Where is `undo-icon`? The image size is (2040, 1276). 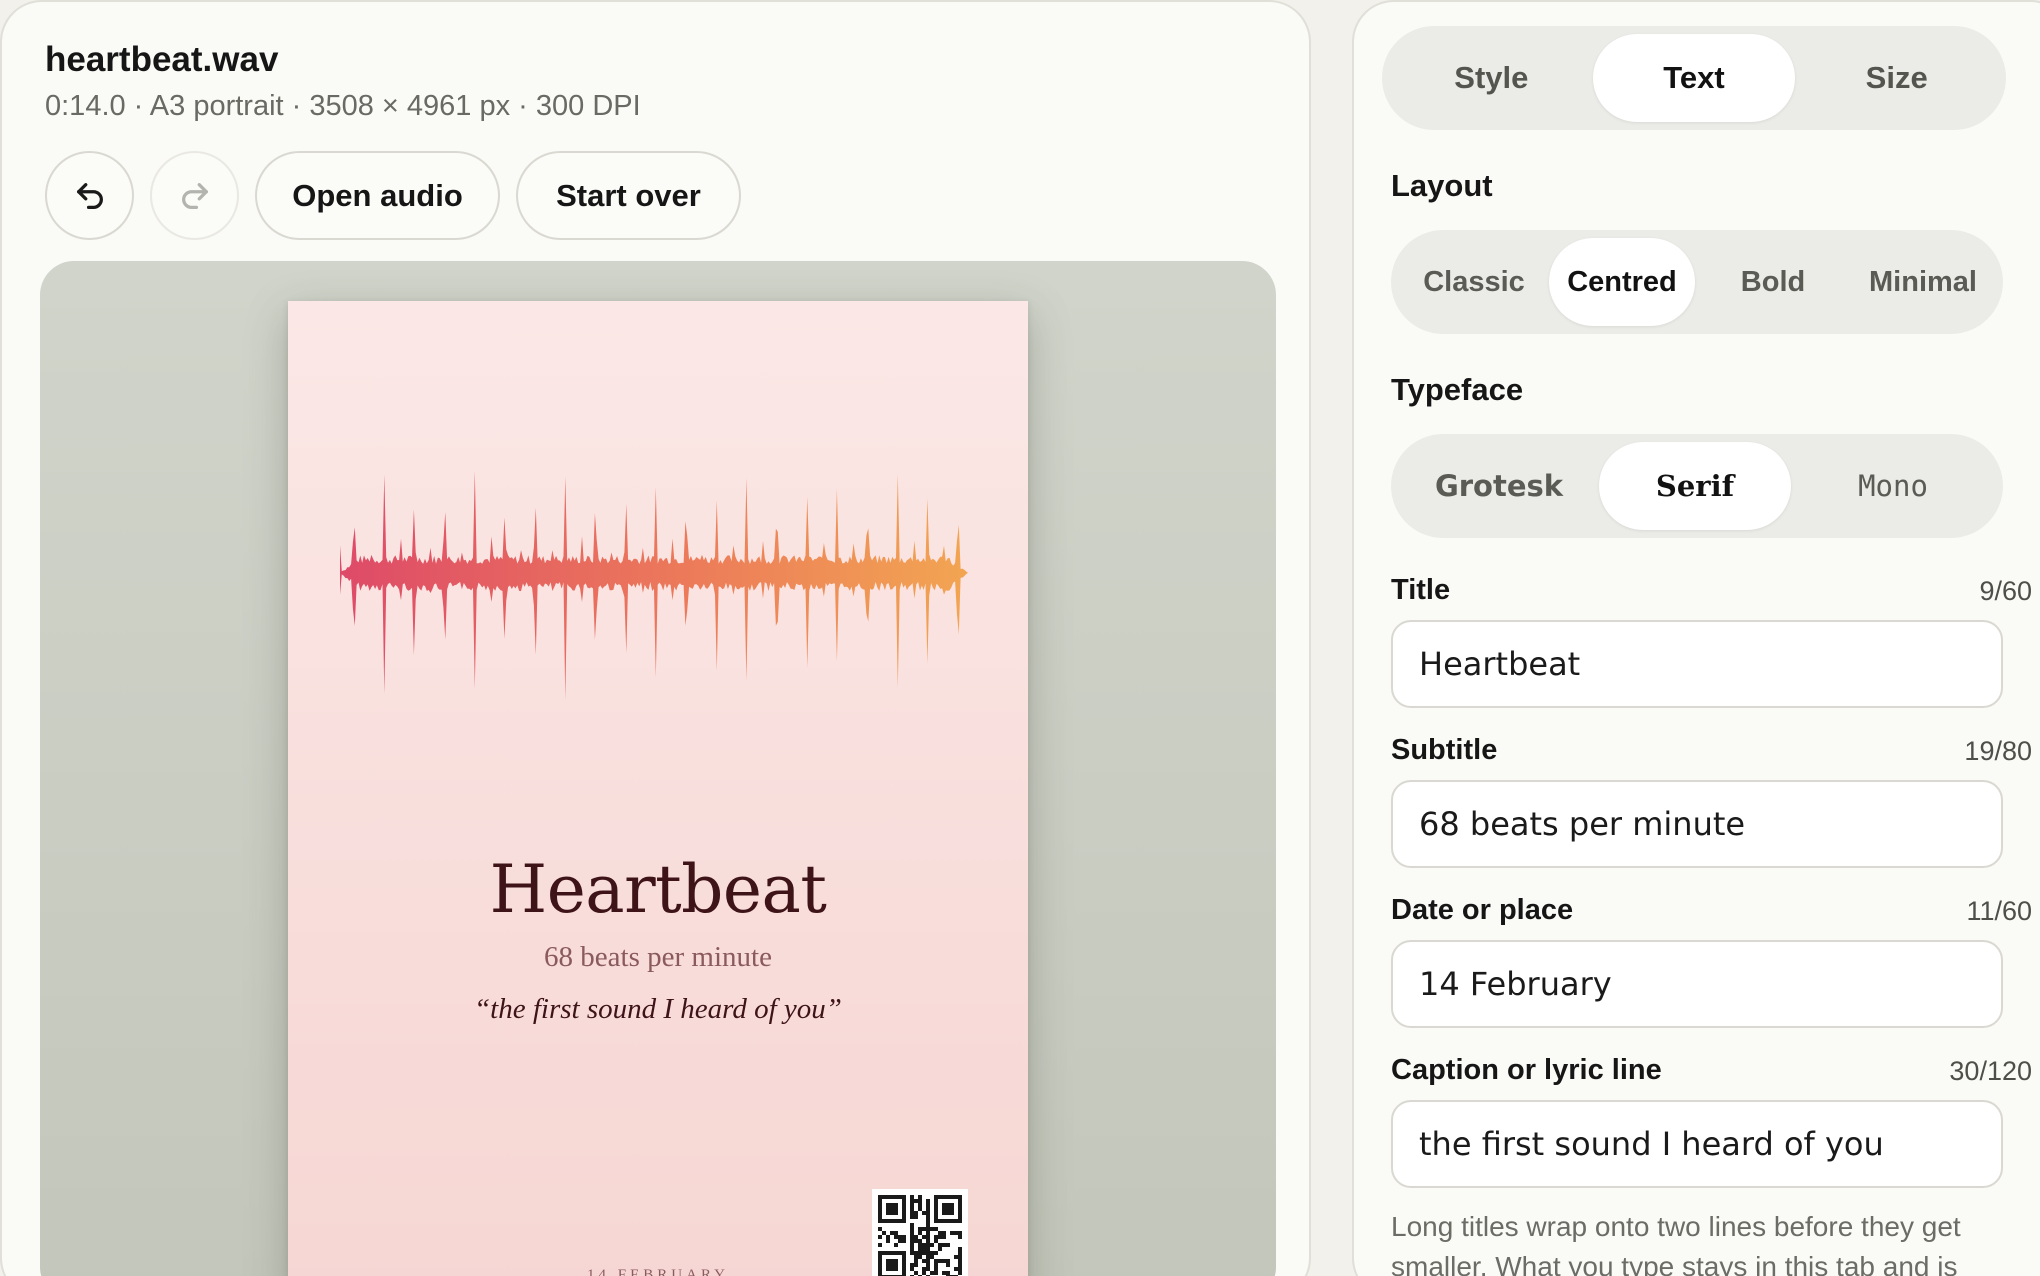 undo-icon is located at coordinates (89, 195).